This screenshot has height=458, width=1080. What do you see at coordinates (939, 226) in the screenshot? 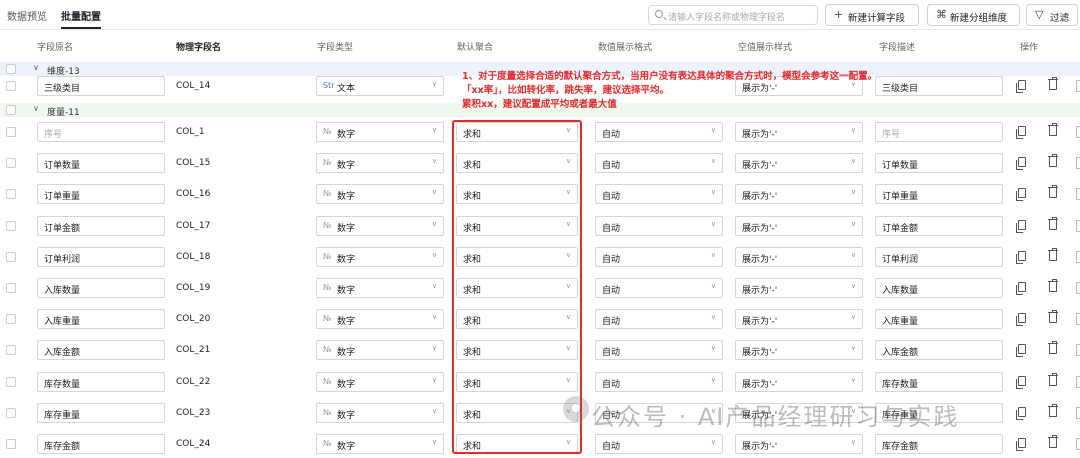
I see `description-input: 订单金额` at bounding box center [939, 226].